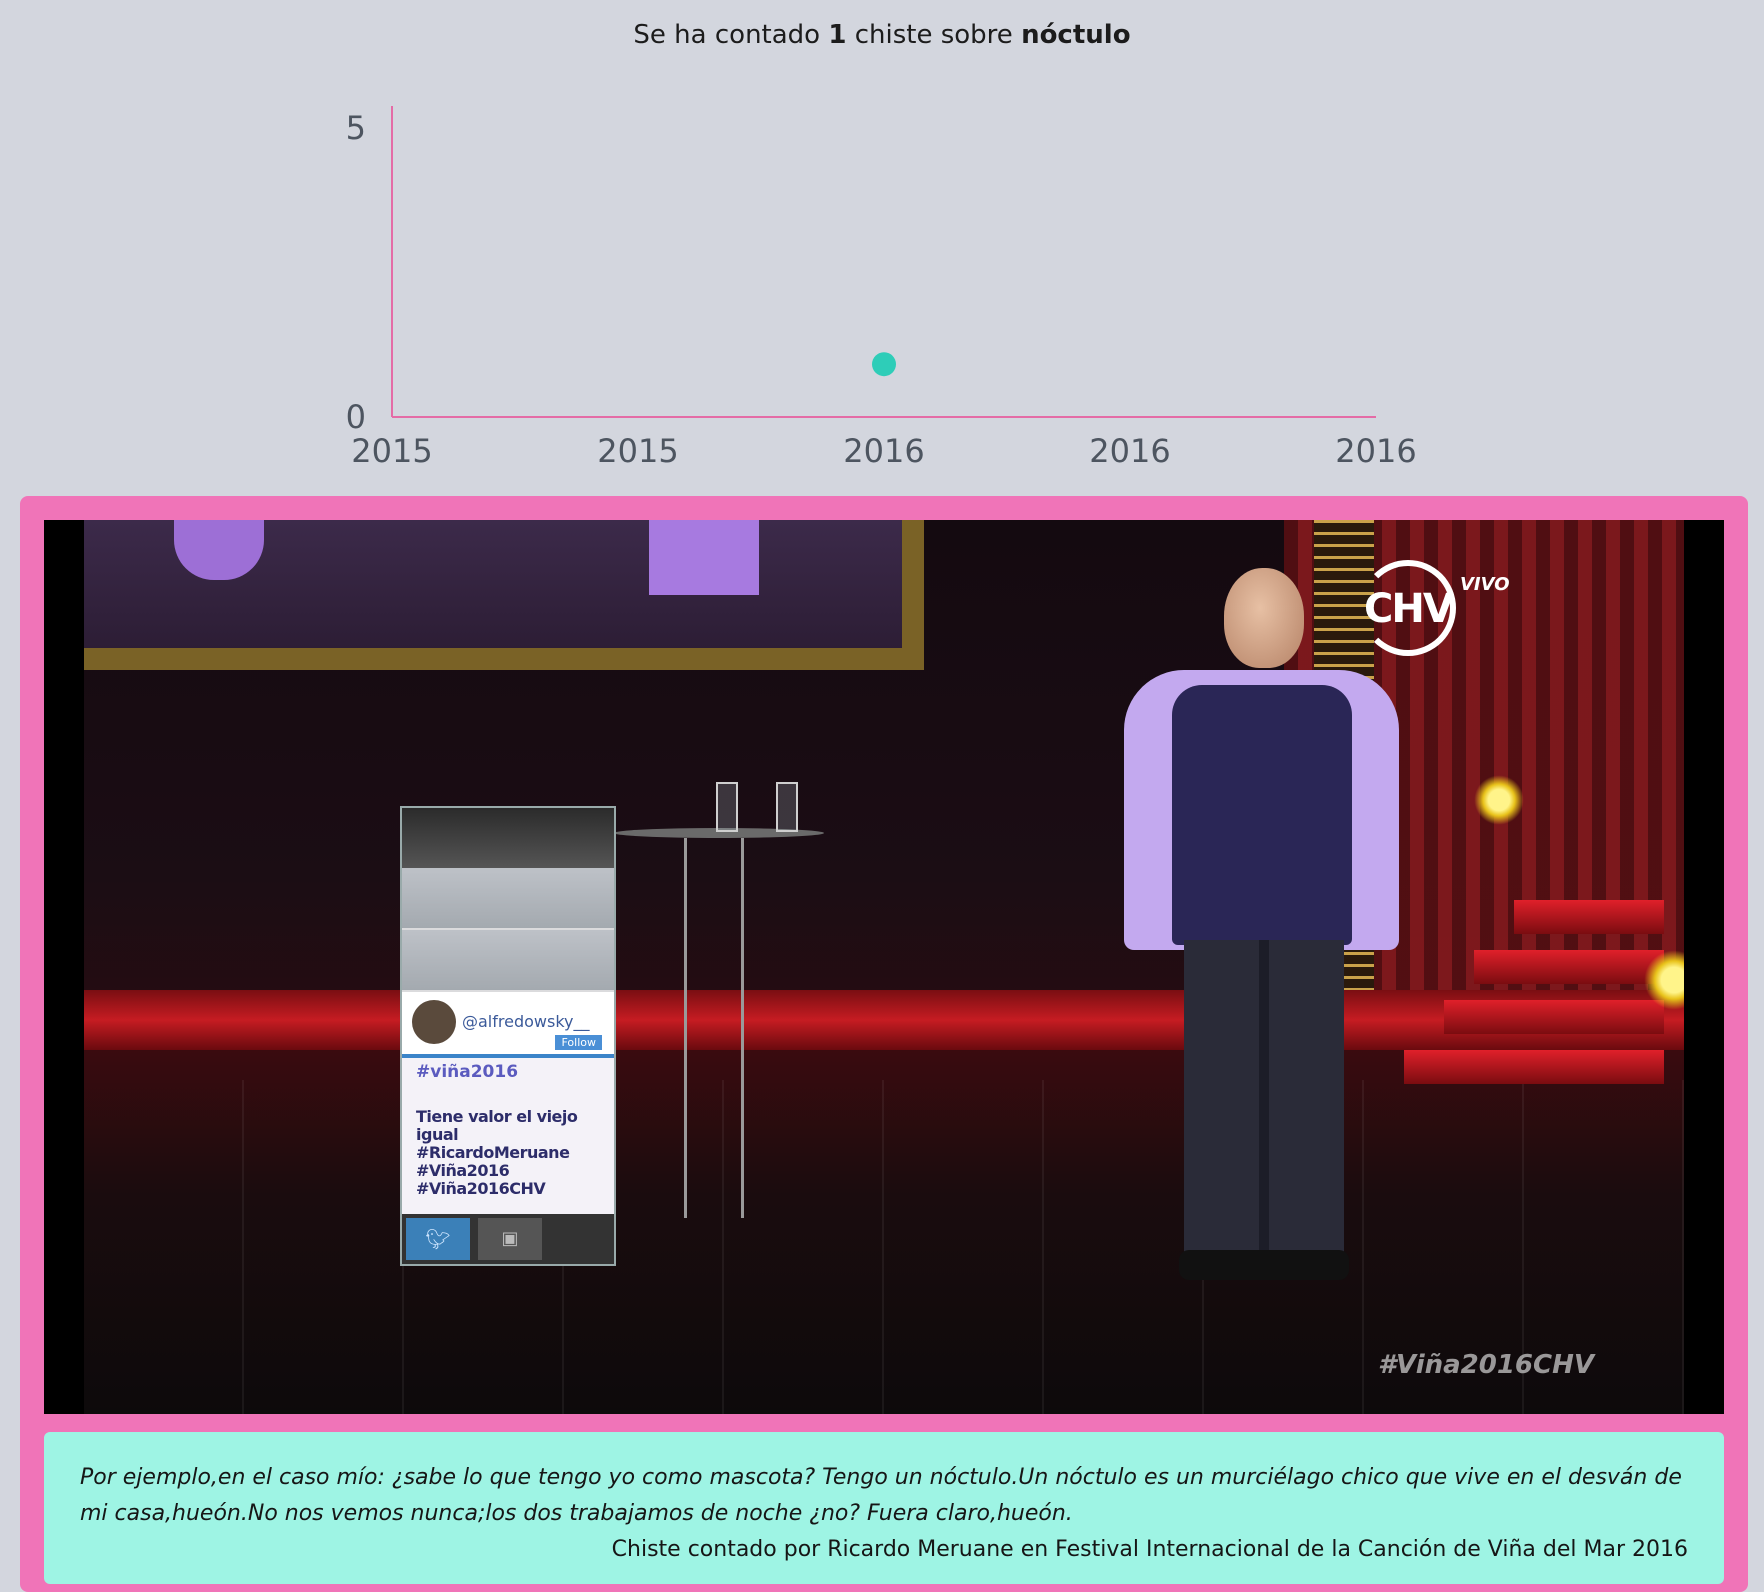  Describe the element at coordinates (356, 128) in the screenshot. I see `y-tick-label: 5` at that location.